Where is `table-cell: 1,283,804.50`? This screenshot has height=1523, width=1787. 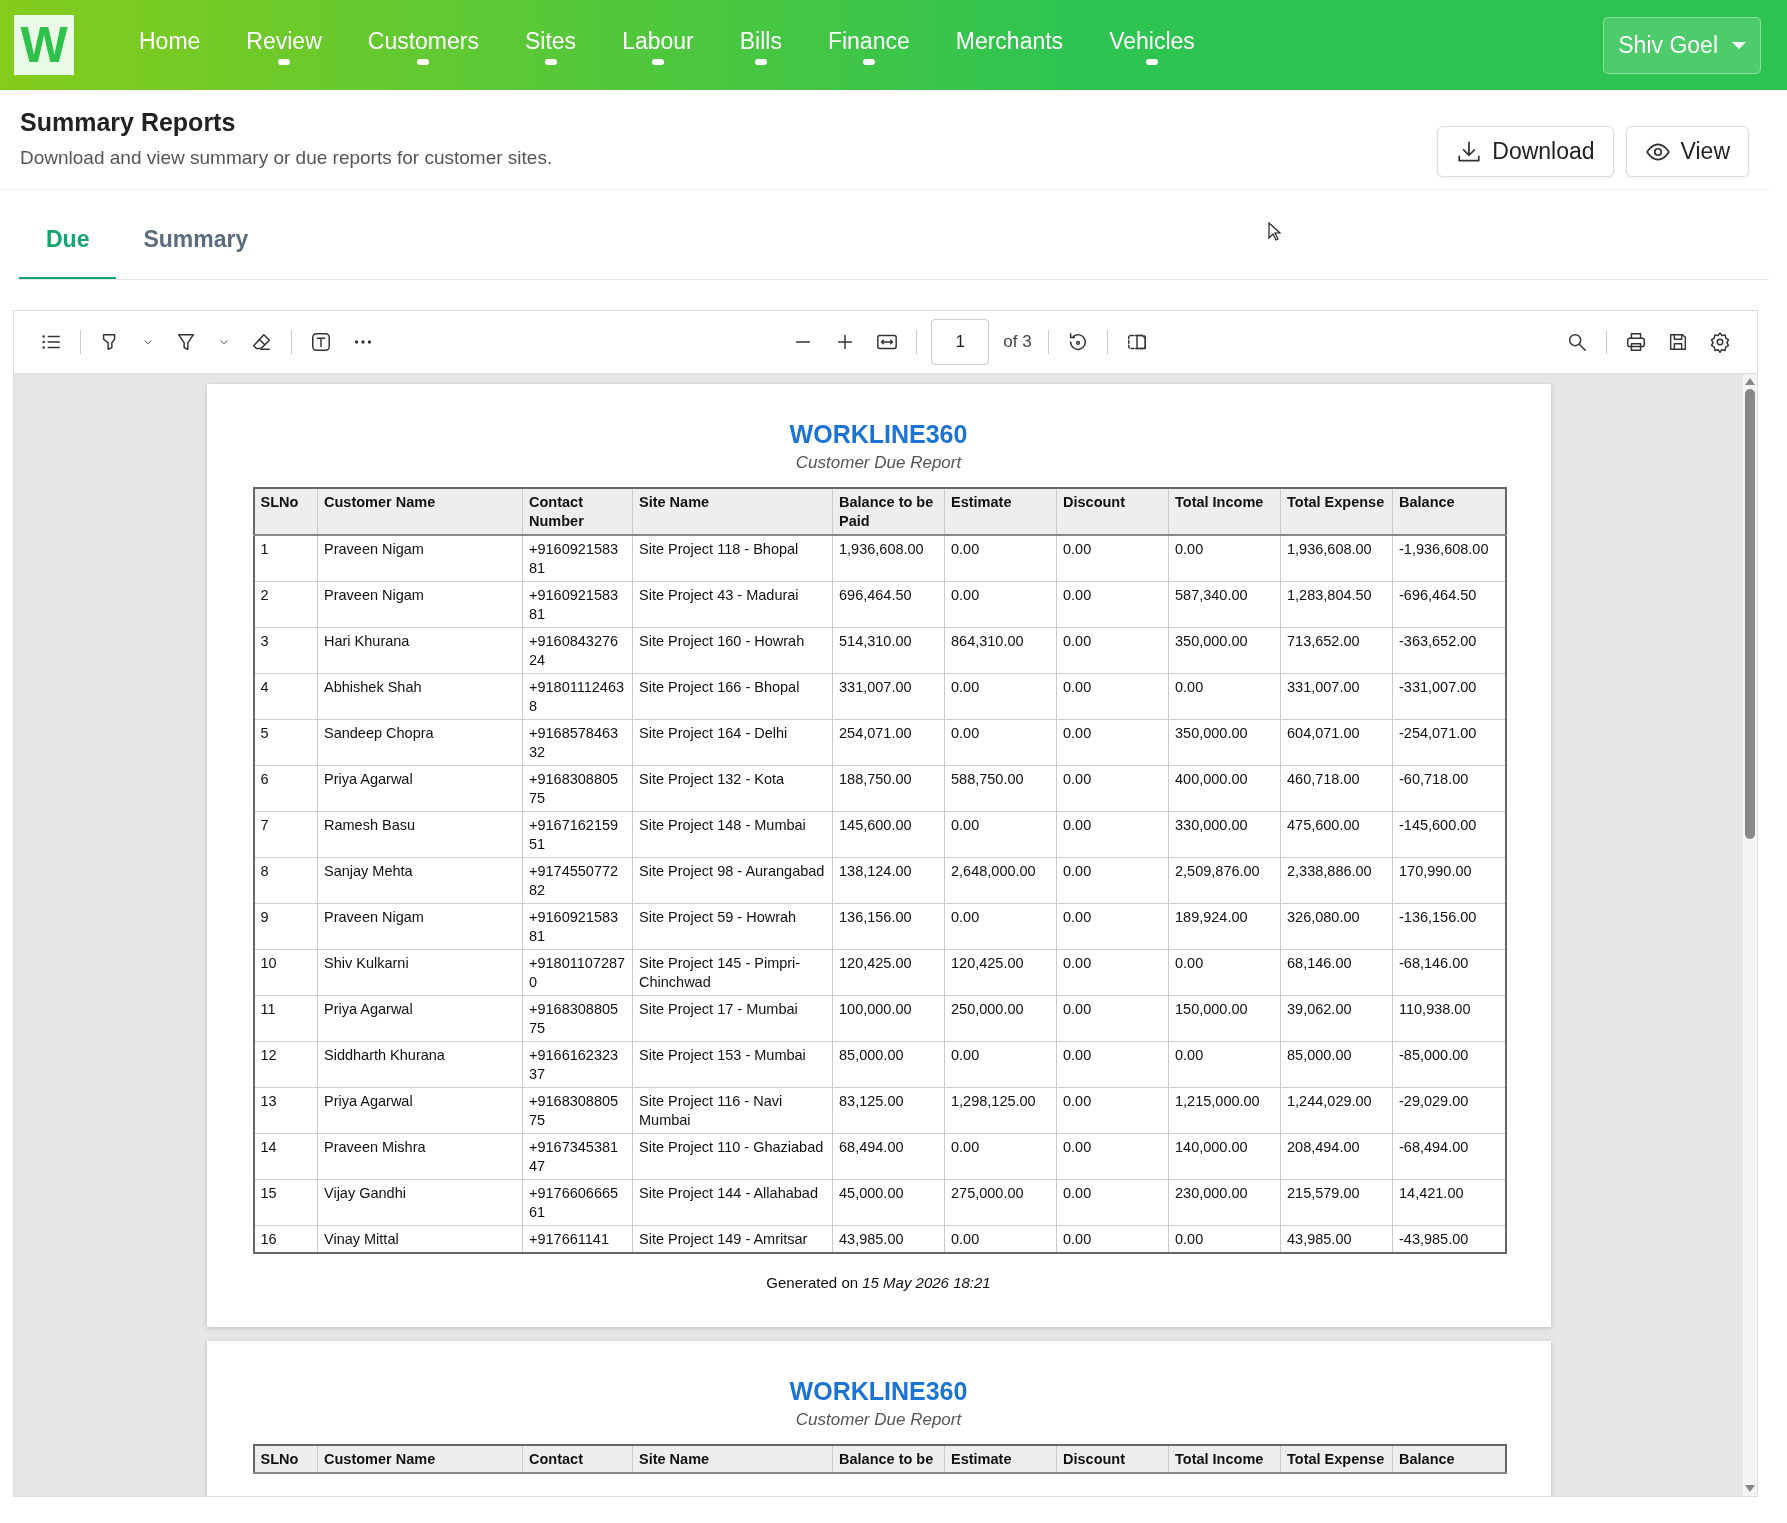 table-cell: 1,283,804.50 is located at coordinates (1336, 604).